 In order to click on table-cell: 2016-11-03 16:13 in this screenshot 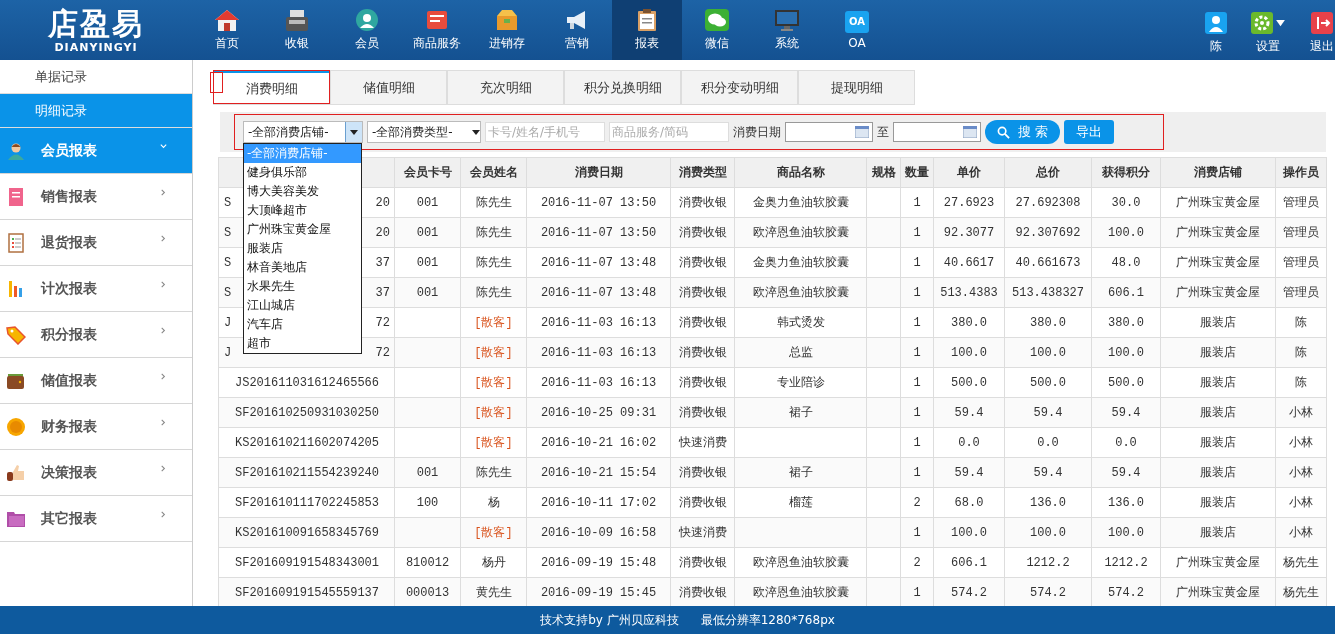, I will do `click(598, 352)`.